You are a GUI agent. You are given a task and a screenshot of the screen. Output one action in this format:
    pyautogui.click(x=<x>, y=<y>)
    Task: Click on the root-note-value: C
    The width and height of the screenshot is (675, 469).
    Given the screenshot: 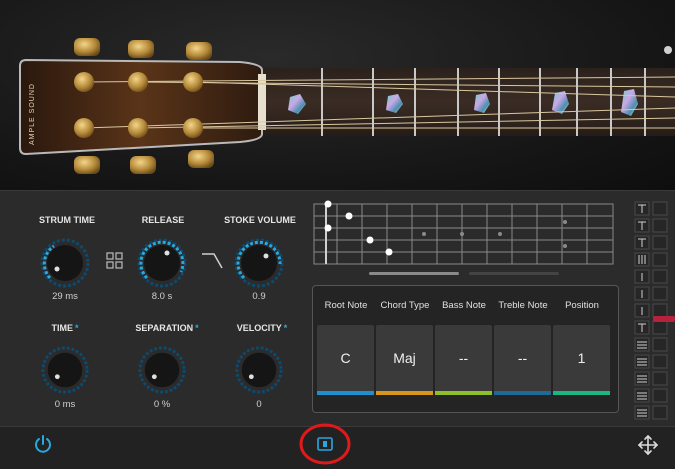 What is the action you would take?
    pyautogui.click(x=345, y=358)
    